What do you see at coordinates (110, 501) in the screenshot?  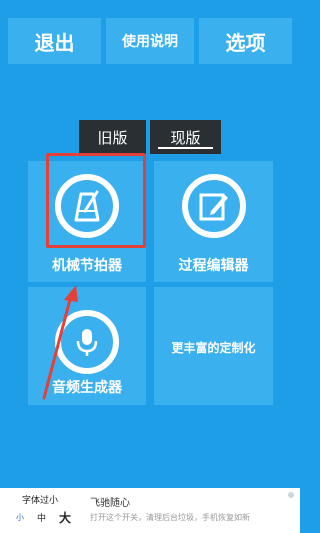 I see `ad-title: 飞驰随心` at bounding box center [110, 501].